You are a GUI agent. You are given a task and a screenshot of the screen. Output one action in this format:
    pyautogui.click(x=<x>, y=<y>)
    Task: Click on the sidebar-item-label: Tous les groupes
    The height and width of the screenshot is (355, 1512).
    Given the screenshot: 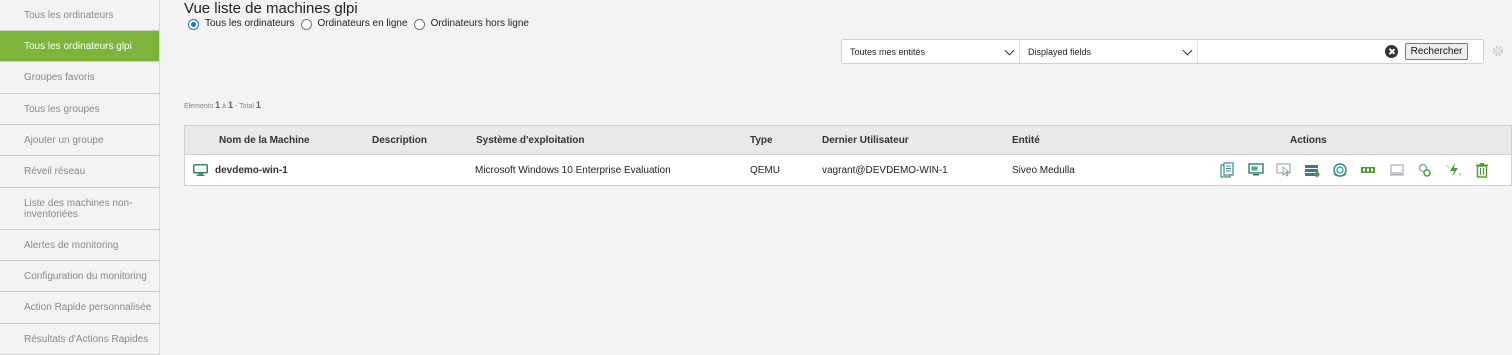 What is the action you would take?
    pyautogui.click(x=62, y=109)
    